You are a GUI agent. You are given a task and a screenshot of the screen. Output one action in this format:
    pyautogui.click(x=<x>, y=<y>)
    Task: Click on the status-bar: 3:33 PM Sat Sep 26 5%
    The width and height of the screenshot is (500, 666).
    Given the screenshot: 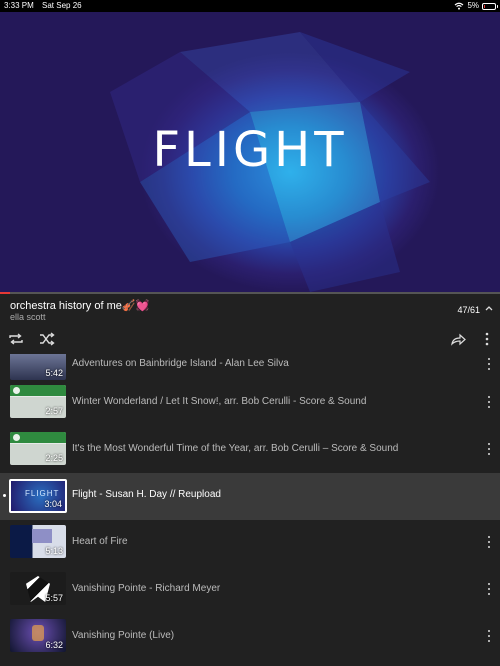 What is the action you would take?
    pyautogui.click(x=250, y=6)
    